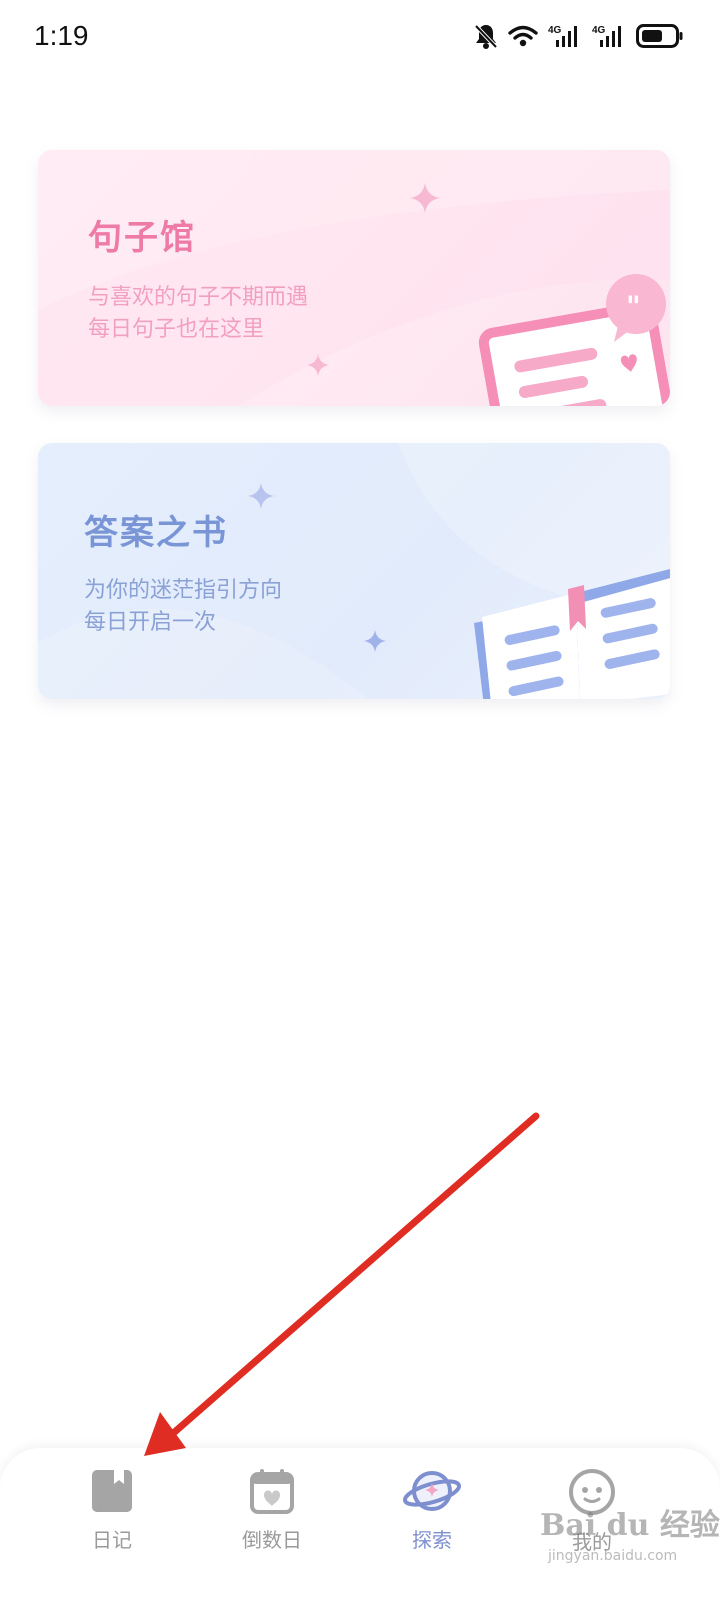 The width and height of the screenshot is (720, 1600). What do you see at coordinates (354, 571) in the screenshot?
I see `book-of-answers-card: 答案之书 为你的迷茫指引方向 每日开启一次` at bounding box center [354, 571].